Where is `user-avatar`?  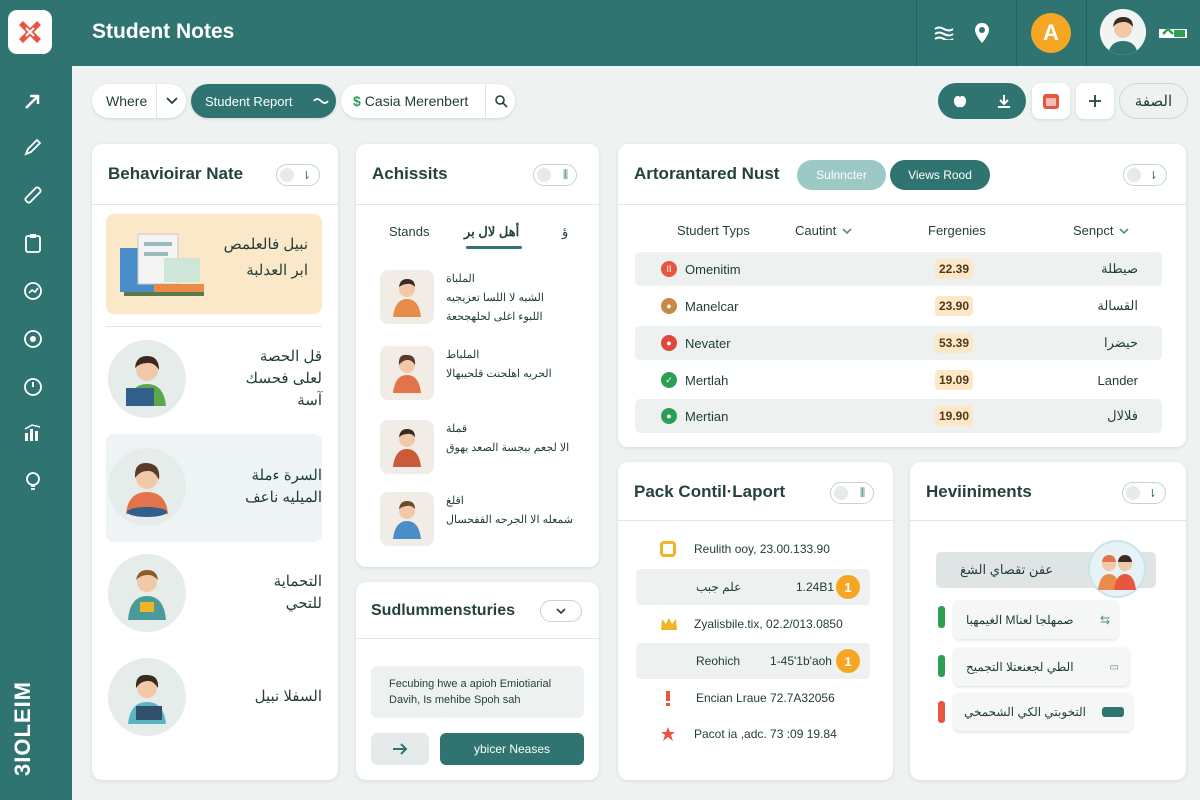 user-avatar is located at coordinates (1123, 32).